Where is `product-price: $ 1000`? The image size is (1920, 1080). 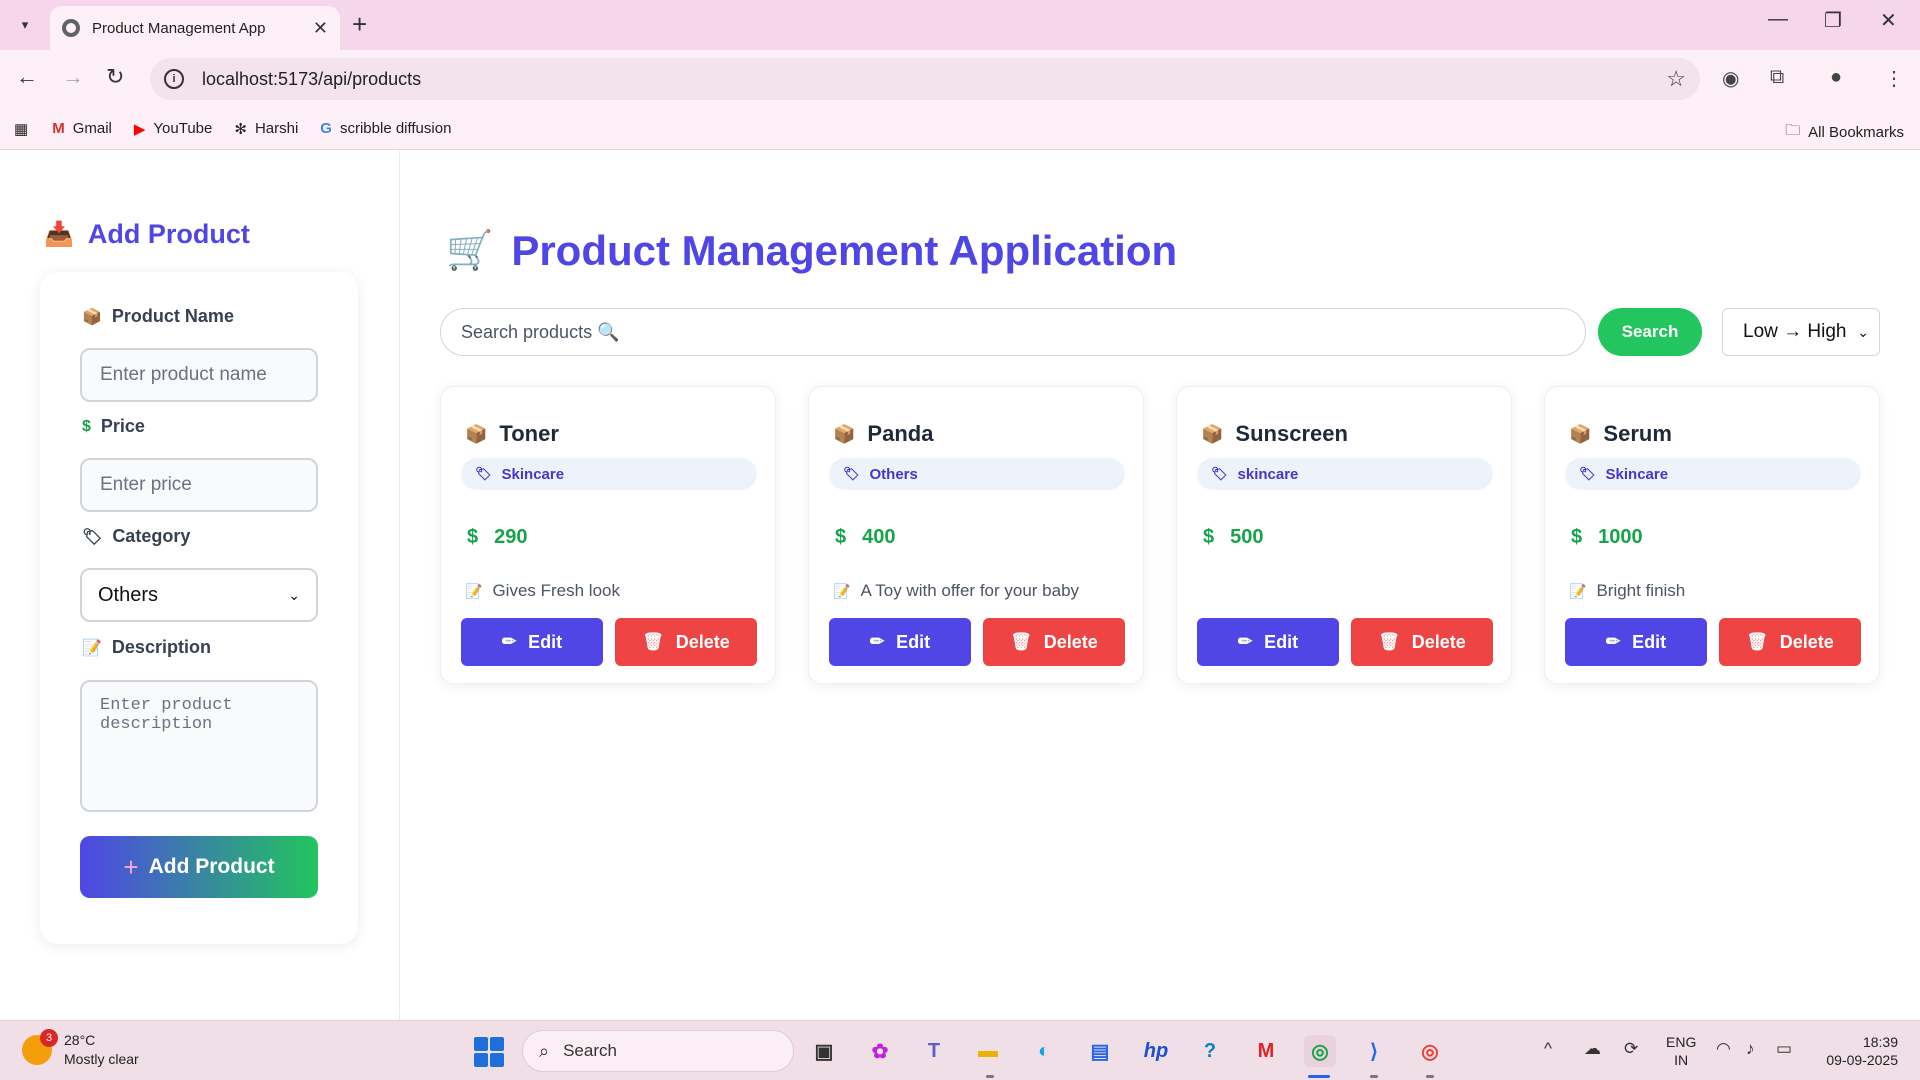
product-price: $ 1000 is located at coordinates (1607, 537).